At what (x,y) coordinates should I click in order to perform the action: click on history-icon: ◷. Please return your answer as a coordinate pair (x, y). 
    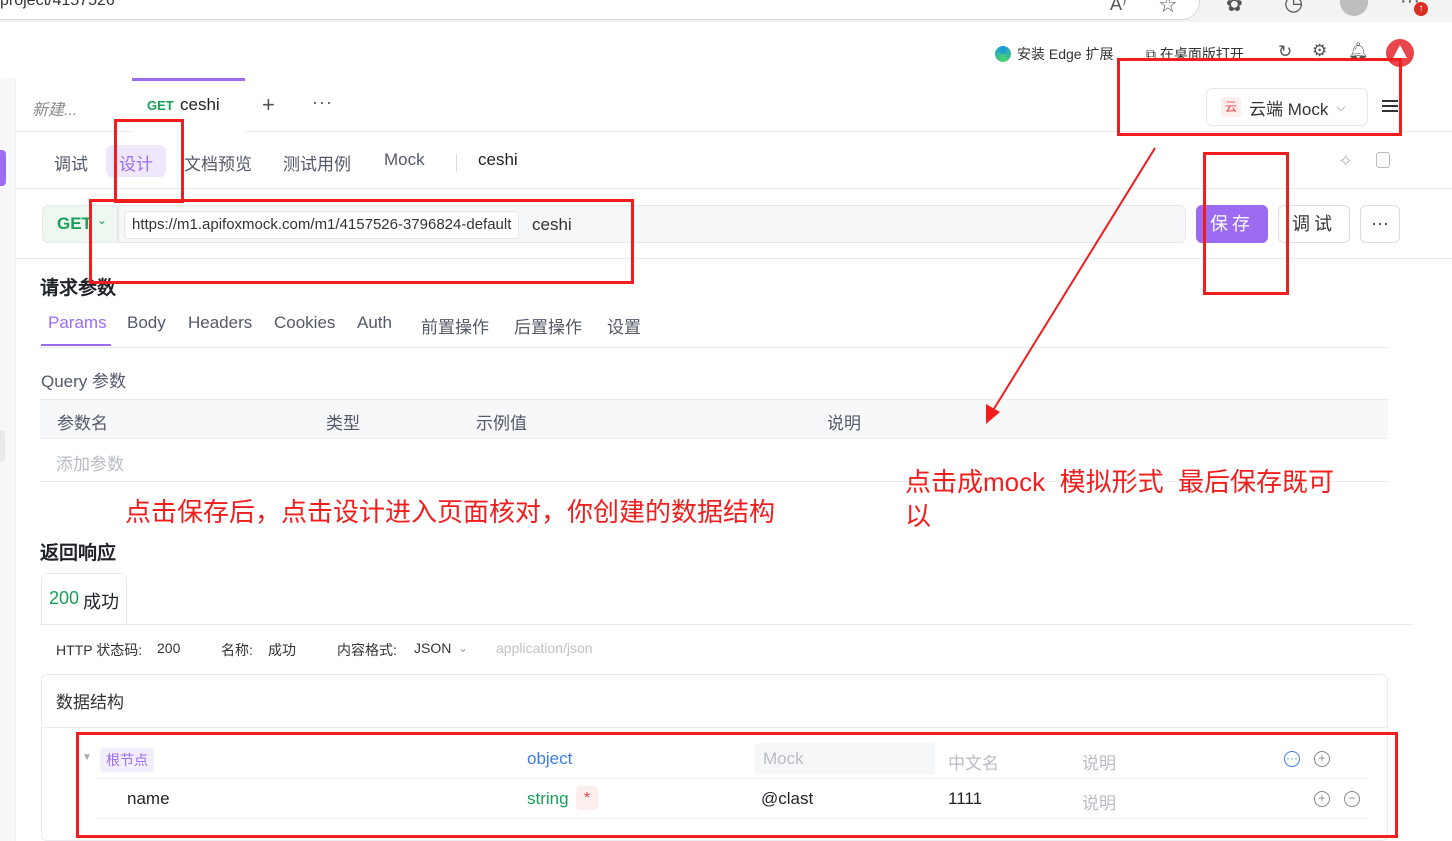
    Looking at the image, I should click on (1293, 8).